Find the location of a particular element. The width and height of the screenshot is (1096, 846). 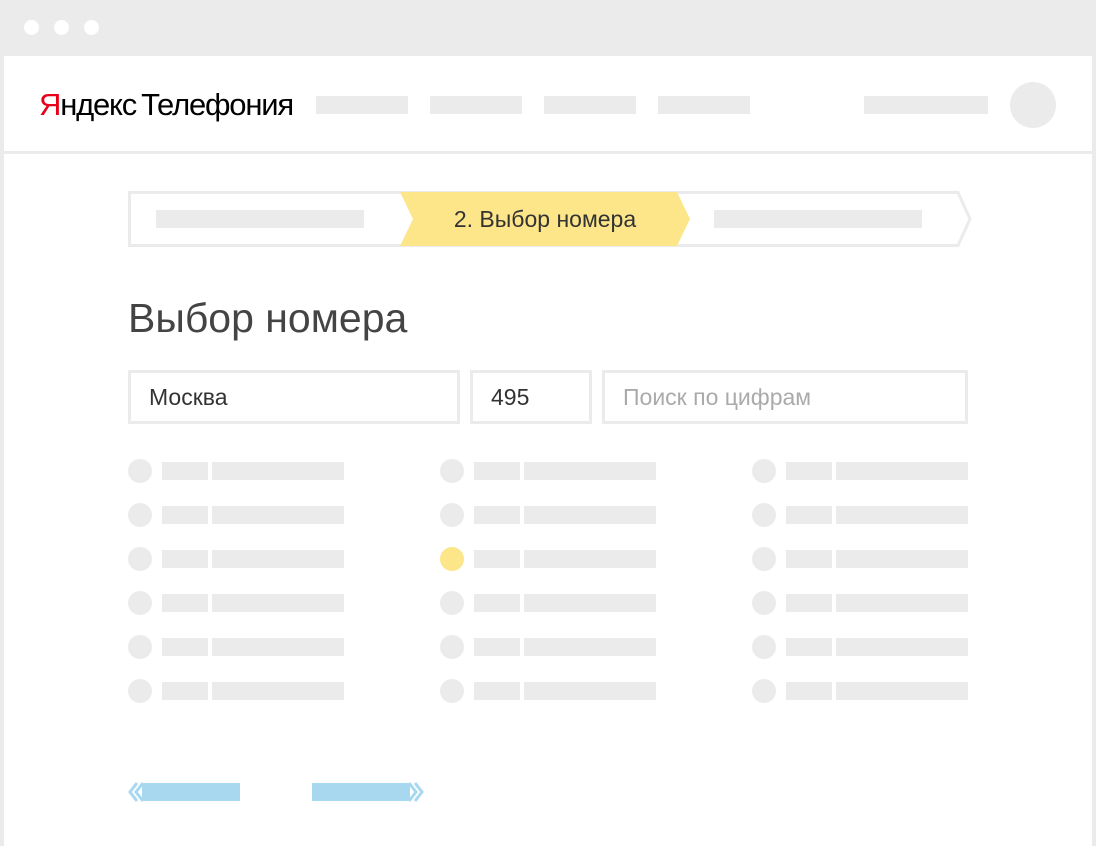

next-page-button is located at coordinates (368, 792).